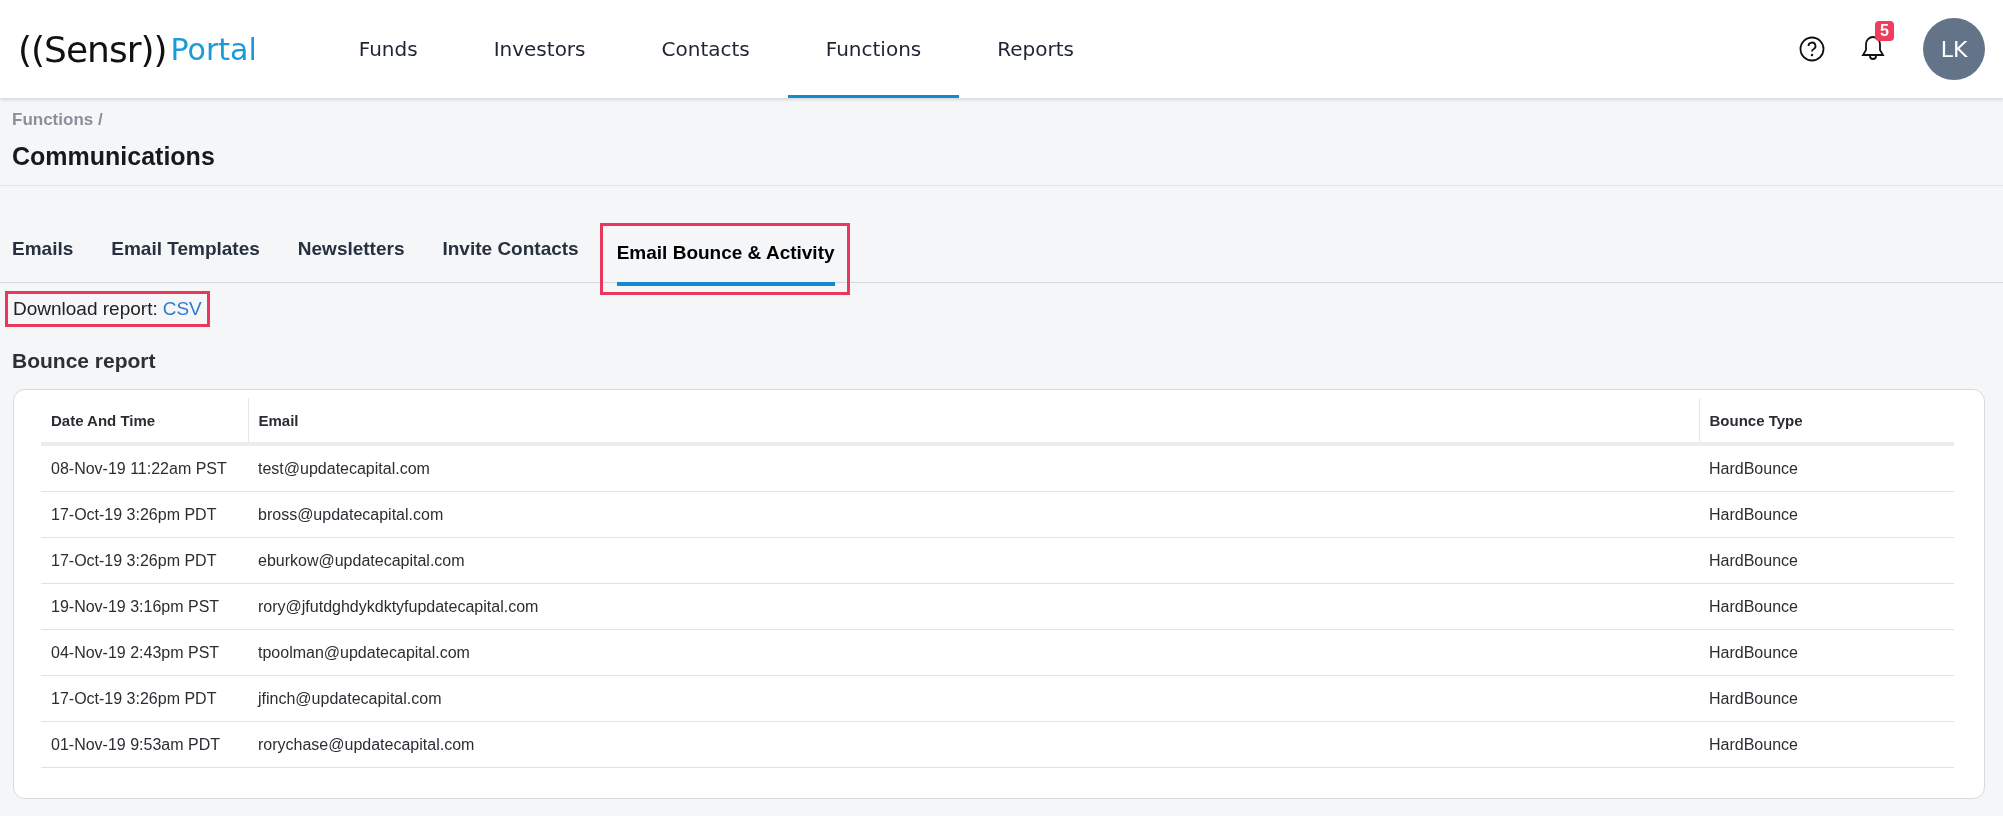 Image resolution: width=2003 pixels, height=816 pixels. I want to click on download-label: Download report:, so click(85, 309).